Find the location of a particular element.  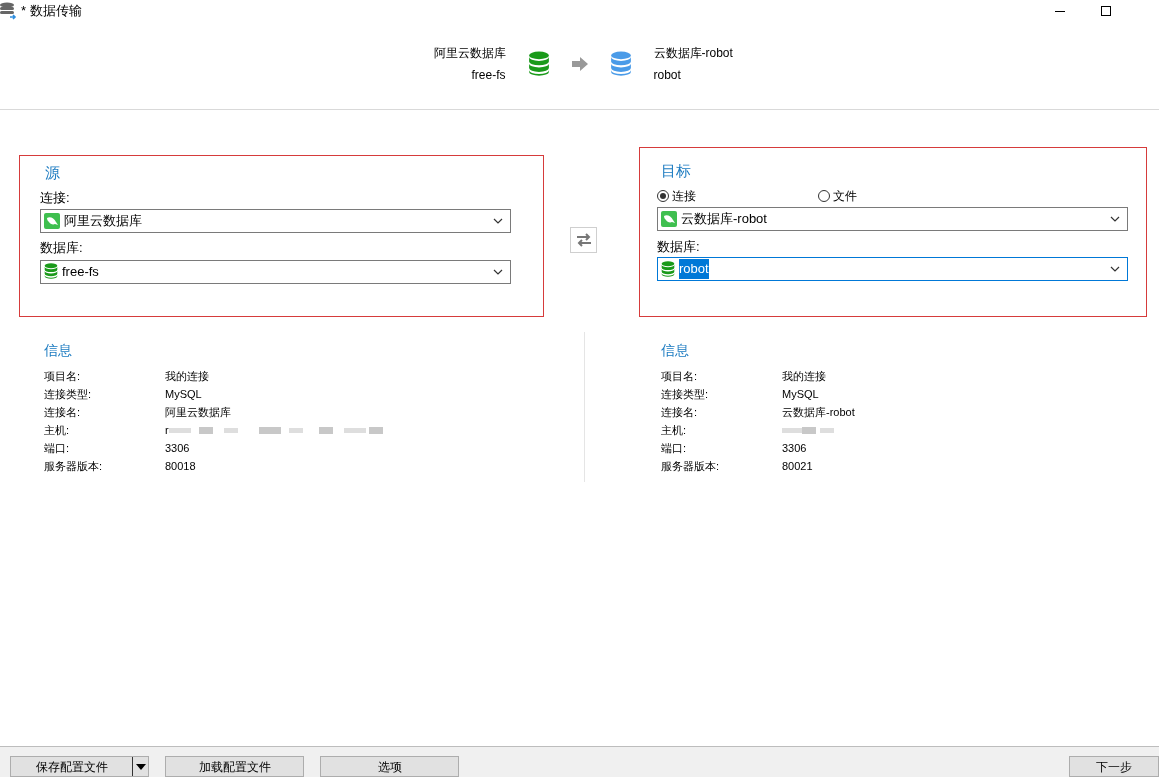

target-connection-name: 云数据库-robot is located at coordinates (693, 53).